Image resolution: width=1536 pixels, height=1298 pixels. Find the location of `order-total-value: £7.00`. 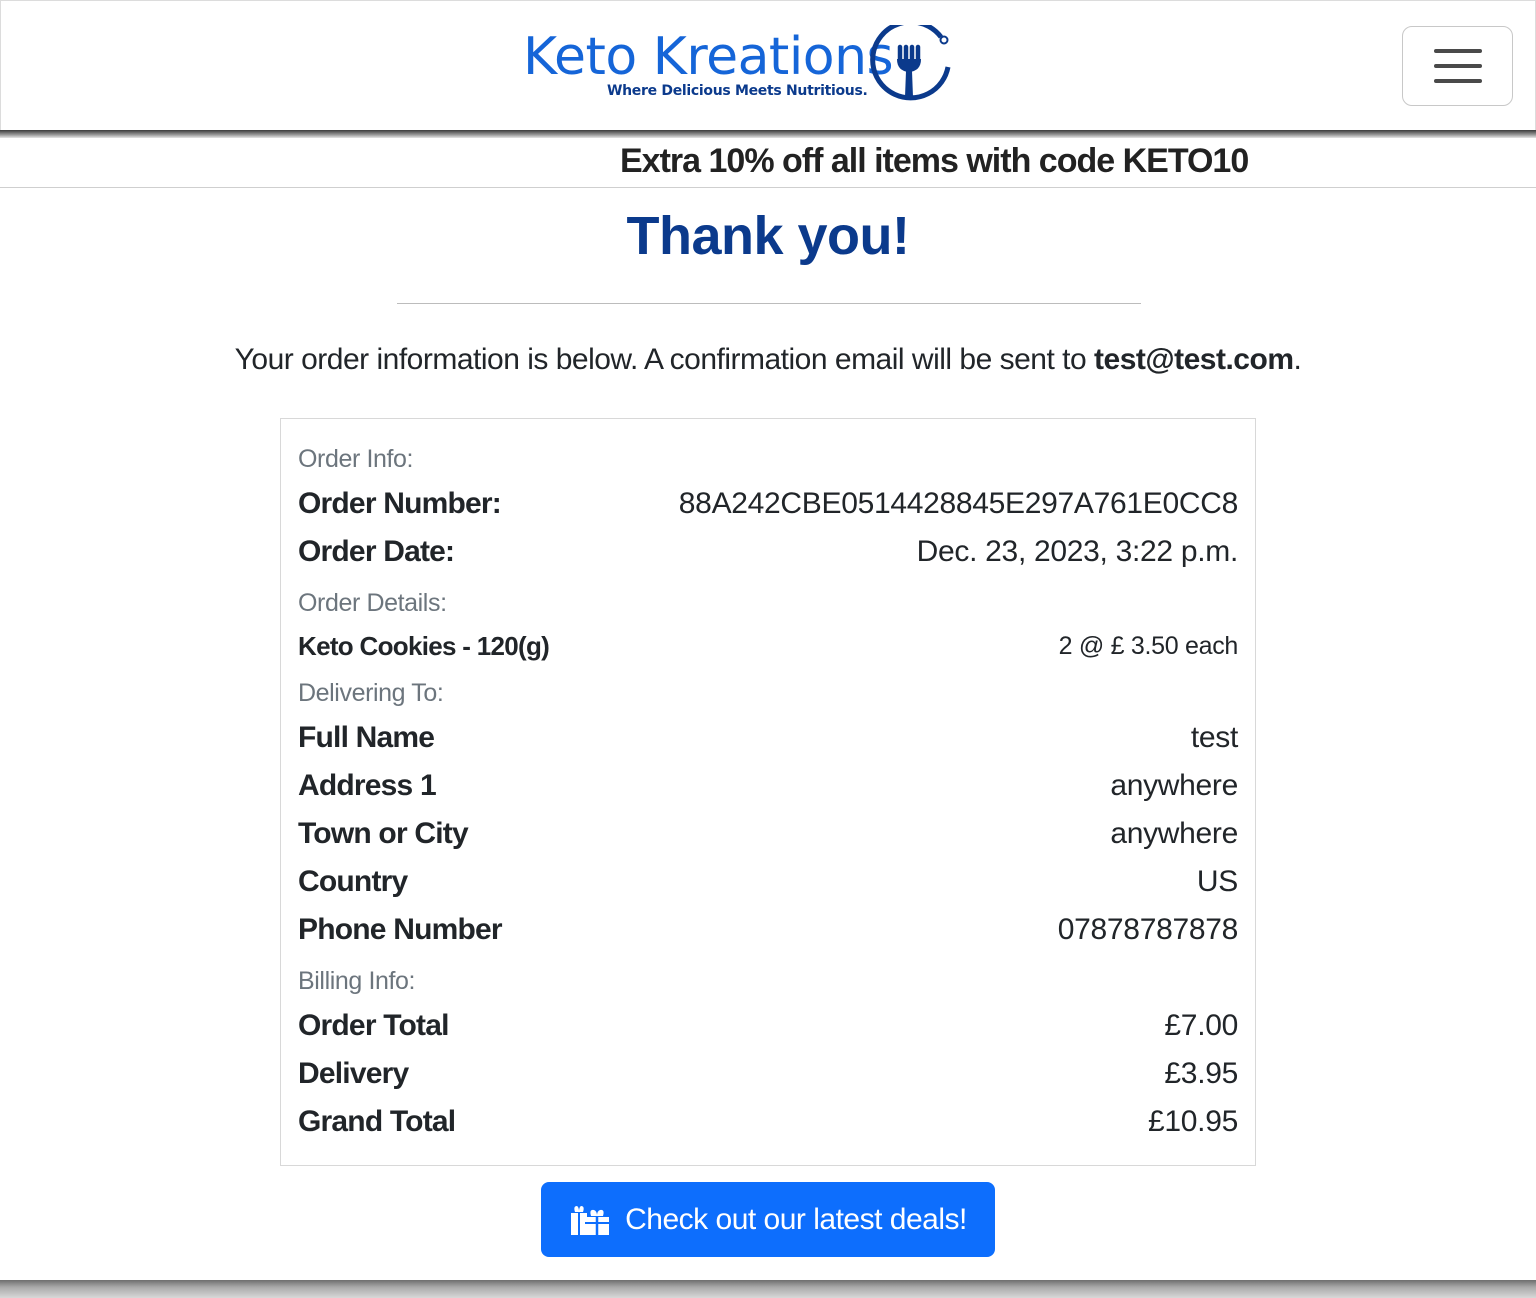

order-total-value: £7.00 is located at coordinates (1201, 1025).